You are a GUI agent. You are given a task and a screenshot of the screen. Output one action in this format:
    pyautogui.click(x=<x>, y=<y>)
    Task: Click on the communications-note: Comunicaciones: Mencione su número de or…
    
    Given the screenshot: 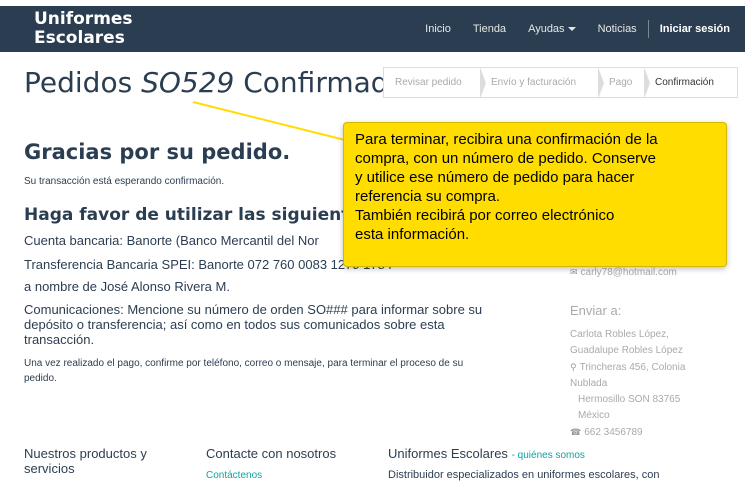 What is the action you would take?
    pyautogui.click(x=253, y=324)
    